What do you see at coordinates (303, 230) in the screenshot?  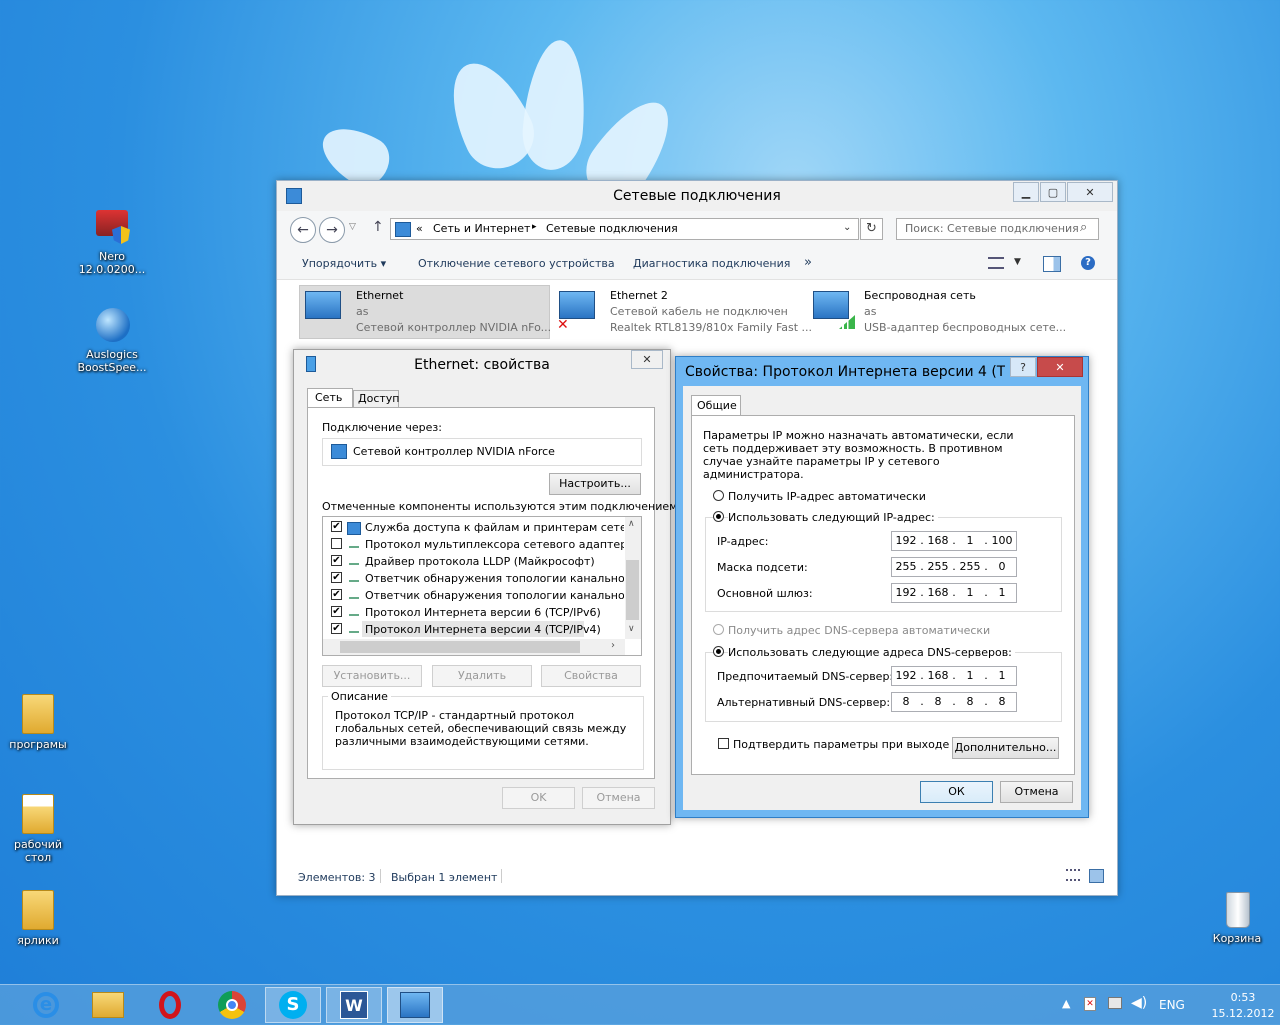 I see `back-button: ←` at bounding box center [303, 230].